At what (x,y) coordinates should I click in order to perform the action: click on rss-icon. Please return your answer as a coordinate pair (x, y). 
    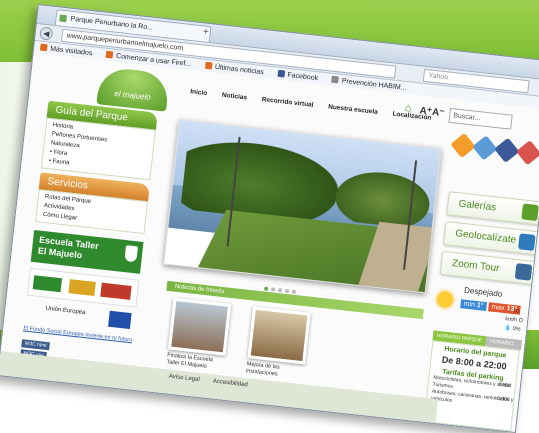
    Looking at the image, I should click on (208, 65).